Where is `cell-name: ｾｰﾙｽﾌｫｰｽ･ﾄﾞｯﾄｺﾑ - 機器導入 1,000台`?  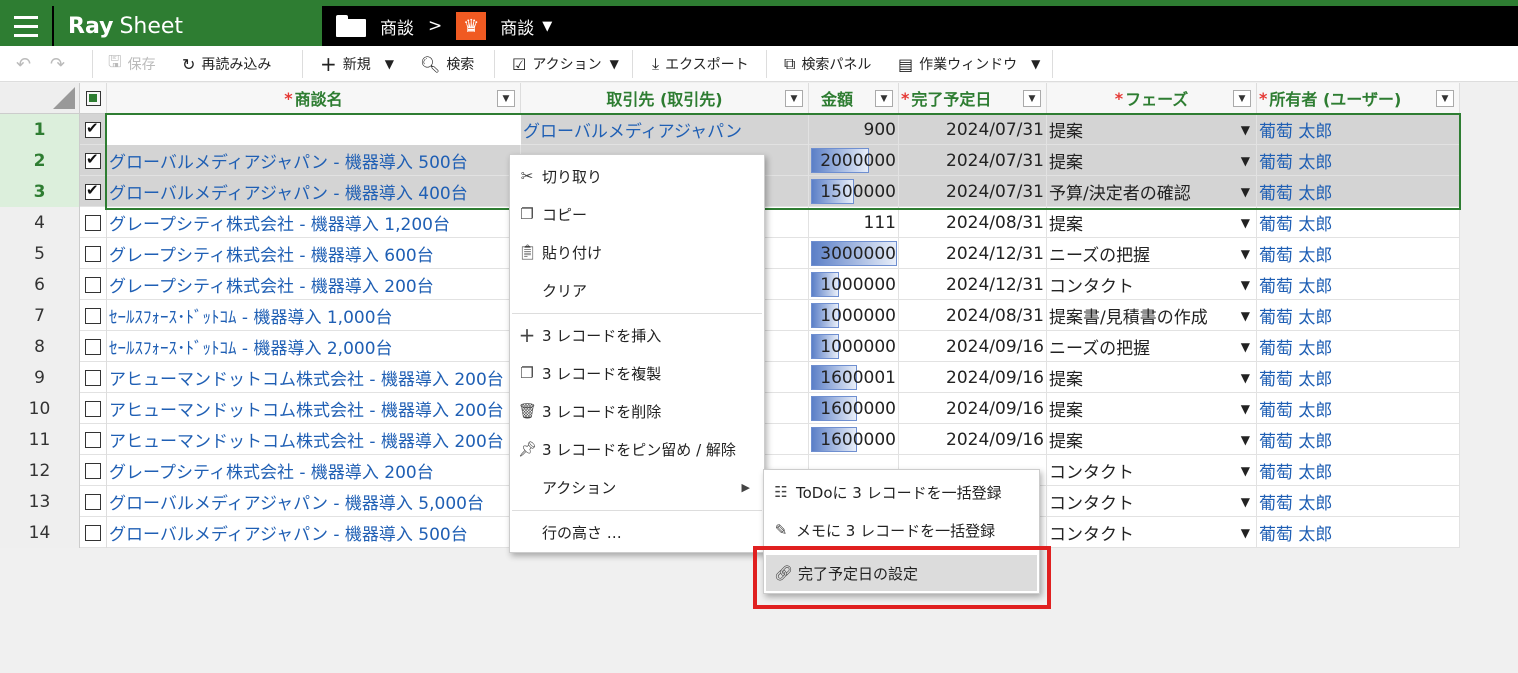 cell-name: ｾｰﾙｽﾌｫｰｽ･ﾄﾞｯﾄｺﾑ - 機器導入 1,000台 is located at coordinates (314, 315).